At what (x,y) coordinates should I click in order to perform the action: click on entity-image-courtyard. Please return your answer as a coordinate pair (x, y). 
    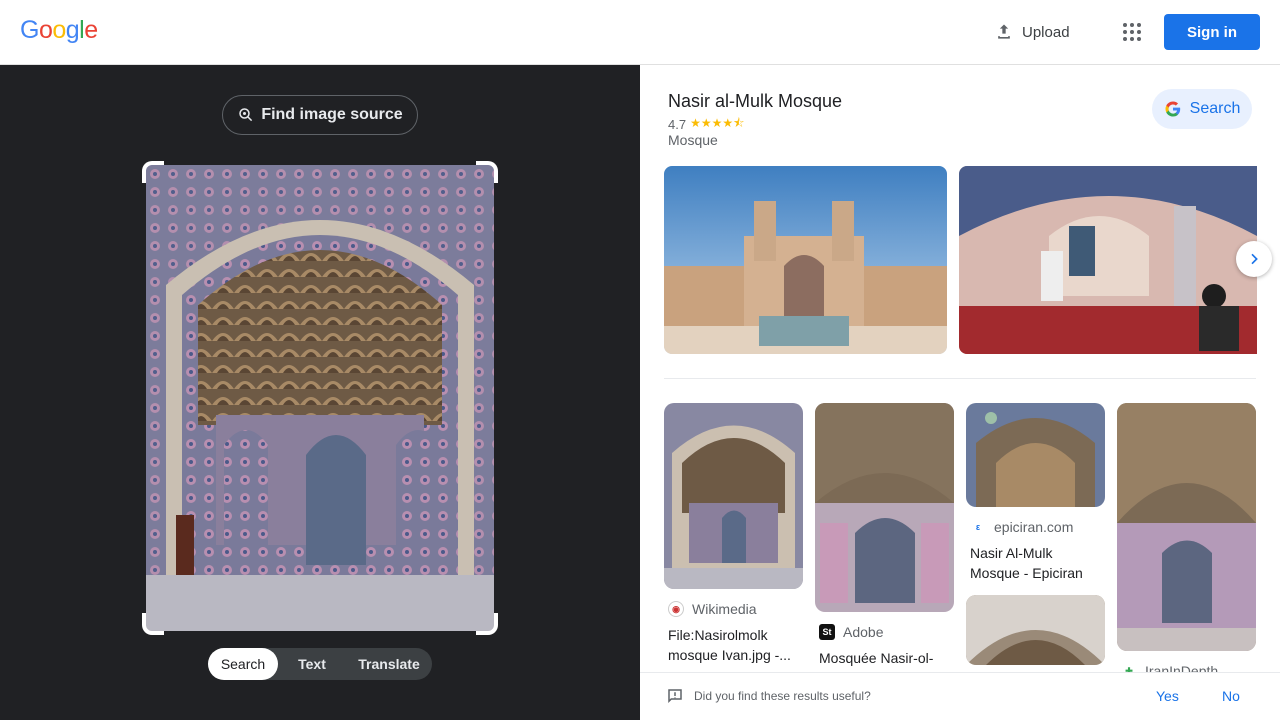
    Looking at the image, I should click on (805, 260).